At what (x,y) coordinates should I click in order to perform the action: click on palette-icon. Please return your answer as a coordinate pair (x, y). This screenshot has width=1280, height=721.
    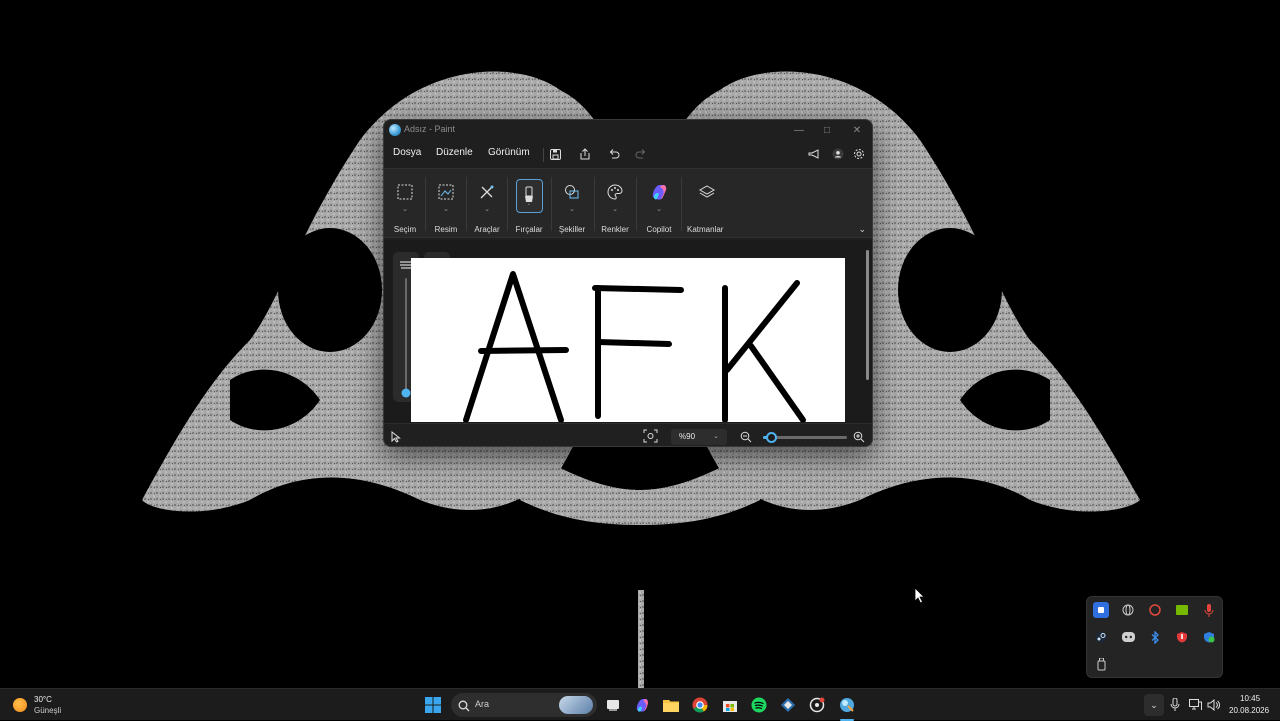
    Looking at the image, I should click on (615, 192).